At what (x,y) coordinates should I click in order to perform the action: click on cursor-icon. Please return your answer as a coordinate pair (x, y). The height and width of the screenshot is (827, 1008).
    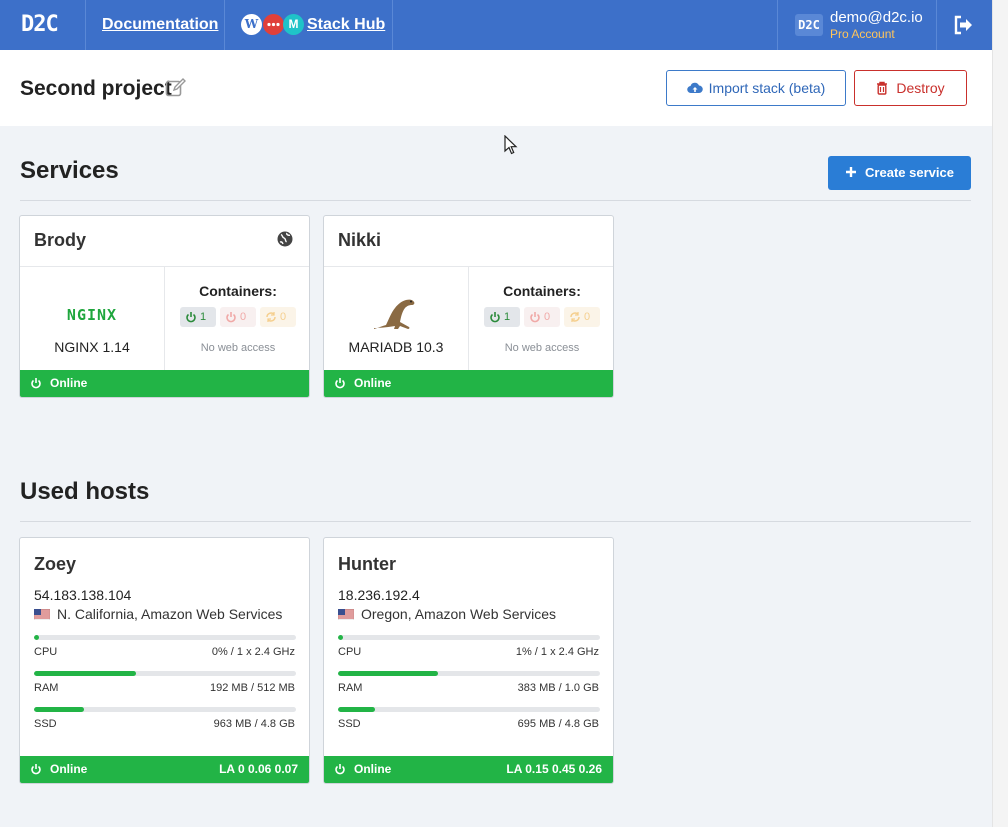
    Looking at the image, I should click on (511, 145).